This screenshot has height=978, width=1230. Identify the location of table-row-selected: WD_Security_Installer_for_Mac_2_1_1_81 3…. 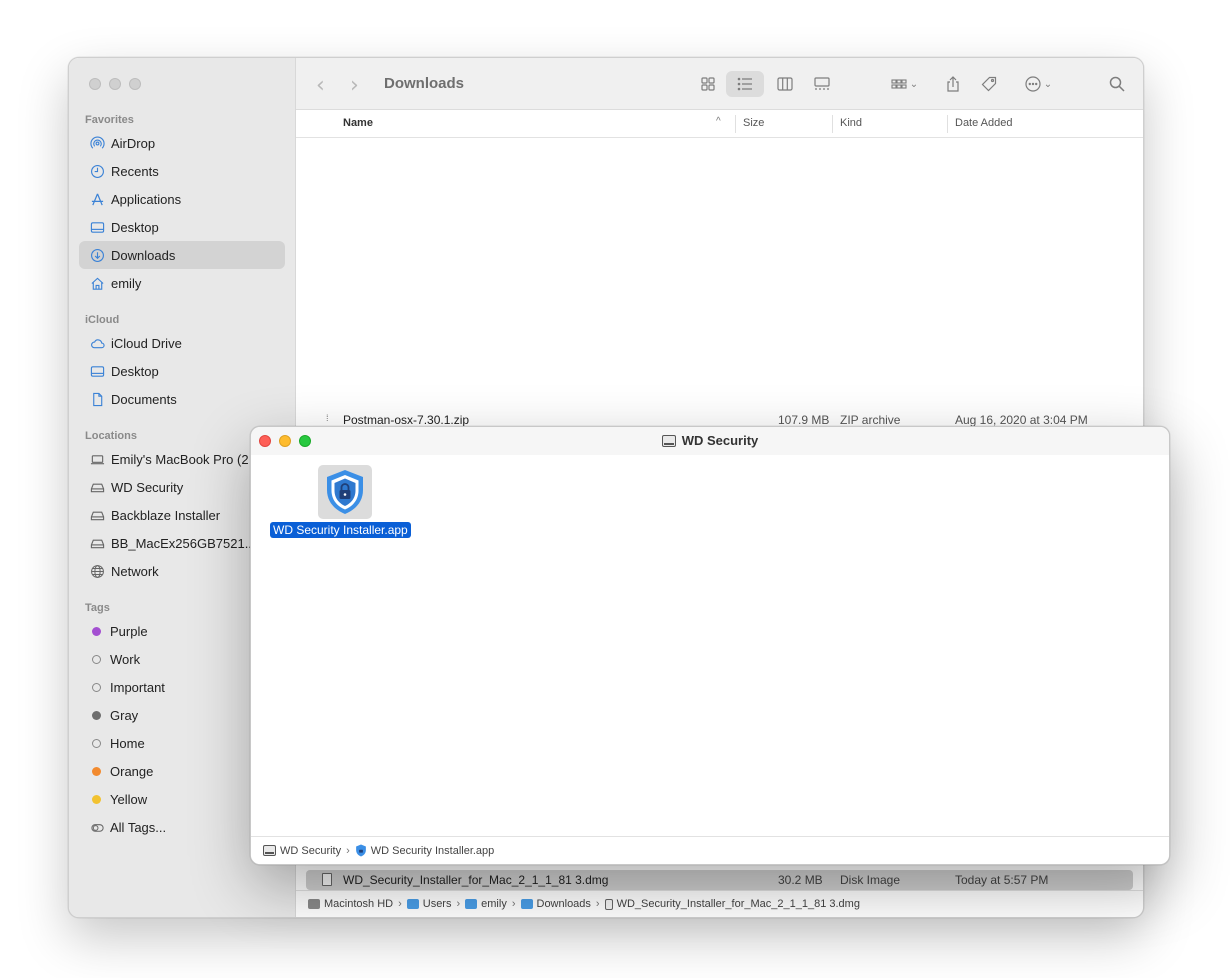
(719, 880).